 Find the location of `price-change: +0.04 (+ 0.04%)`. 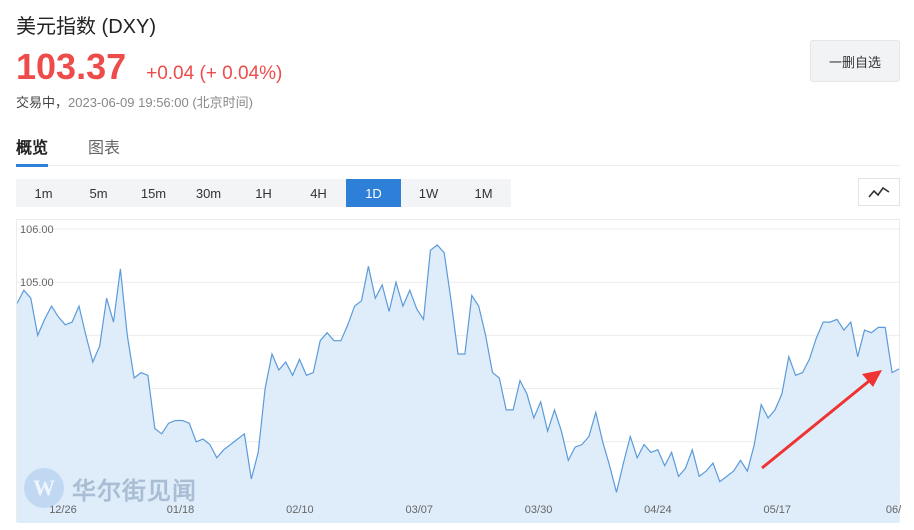

price-change: +0.04 (+ 0.04%) is located at coordinates (214, 73).